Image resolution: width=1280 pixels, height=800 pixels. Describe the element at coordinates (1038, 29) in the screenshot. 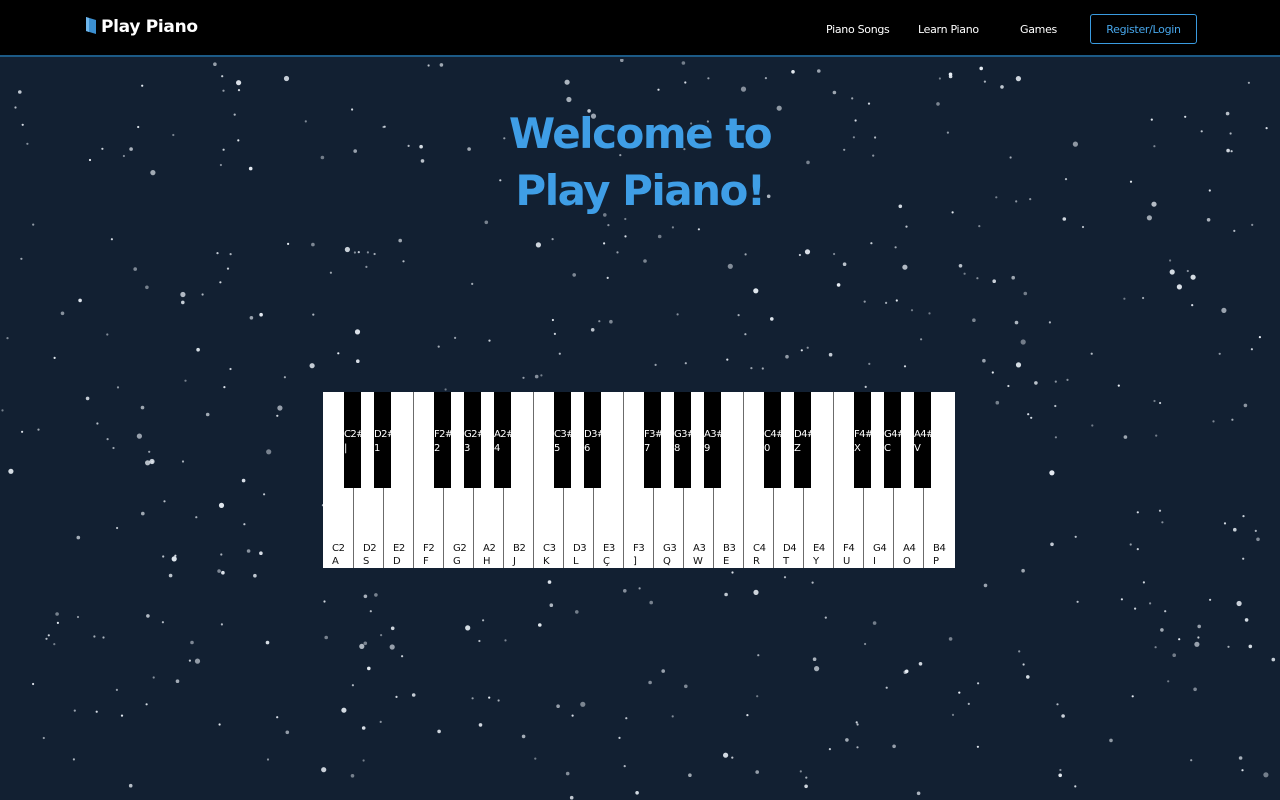

I see `nav-games: Games` at that location.